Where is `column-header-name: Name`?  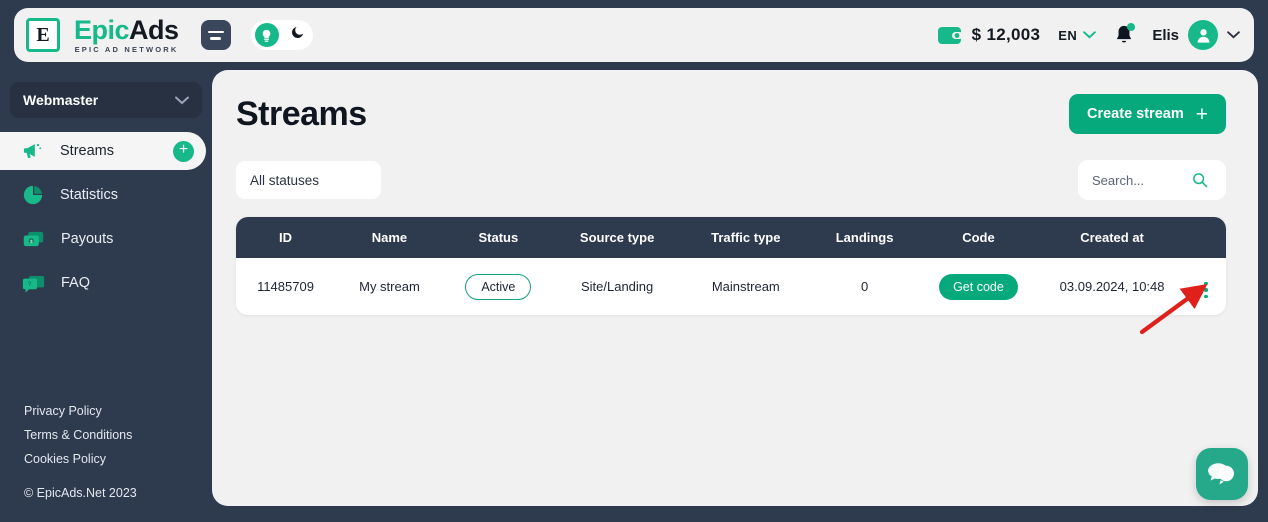
column-header-name: Name is located at coordinates (389, 237).